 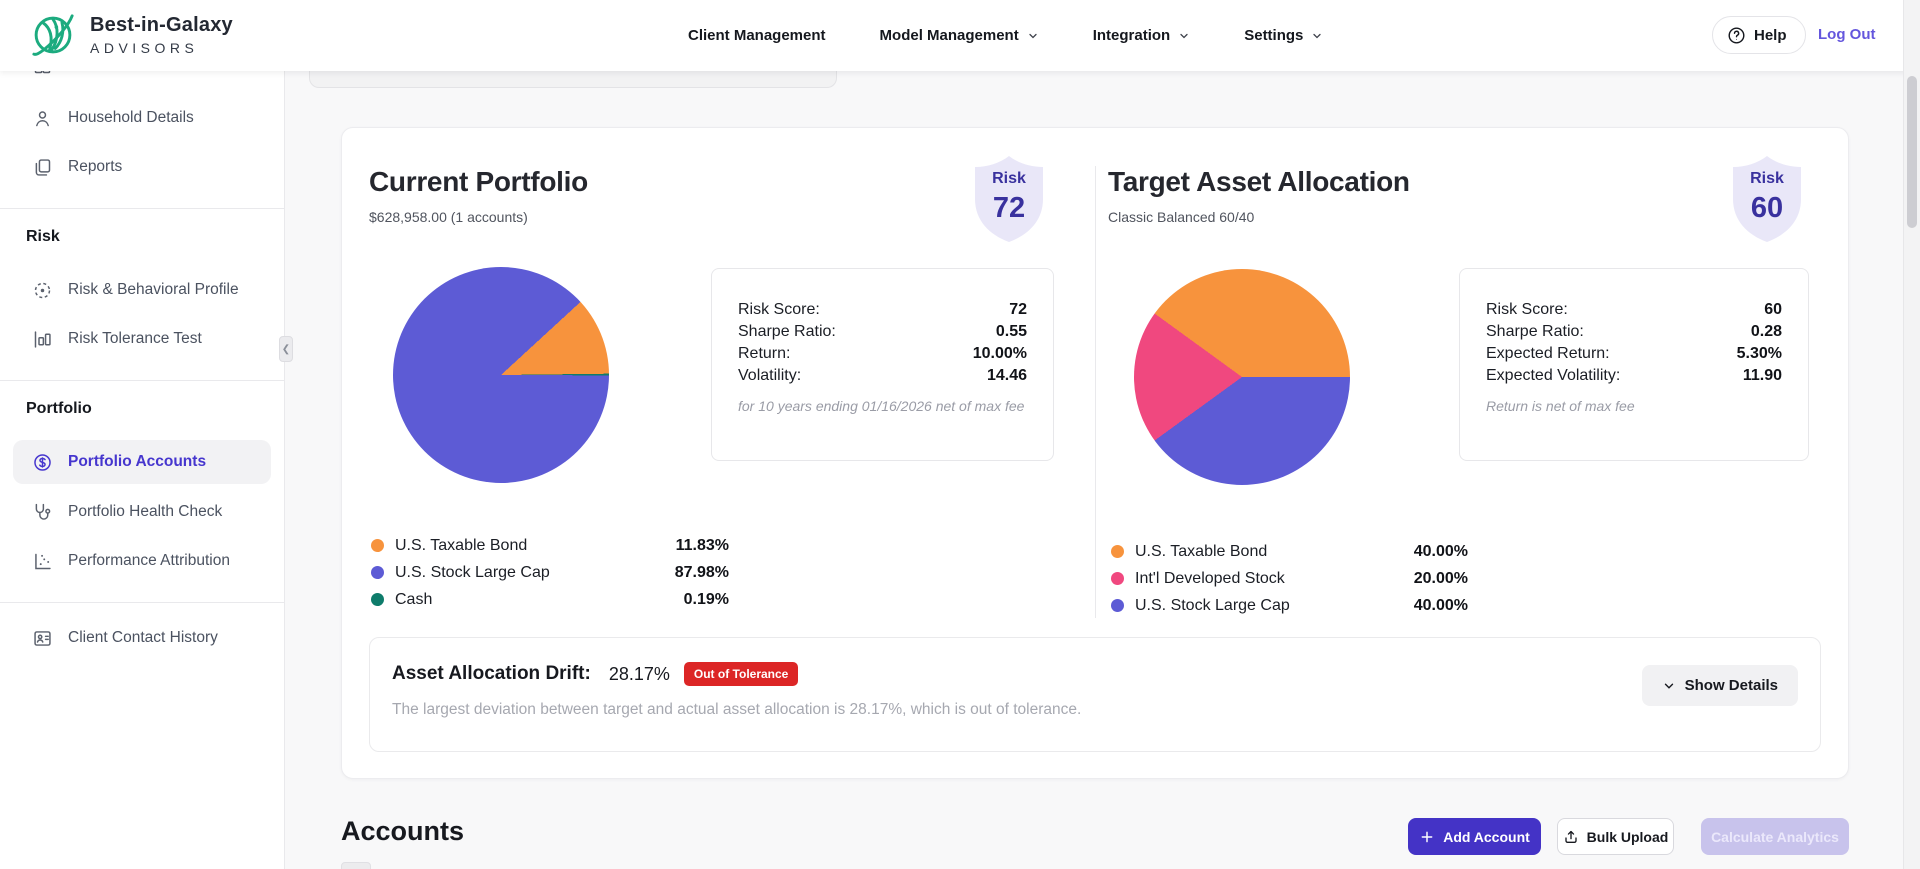 I want to click on add-account-label: Add Account, so click(x=1486, y=836).